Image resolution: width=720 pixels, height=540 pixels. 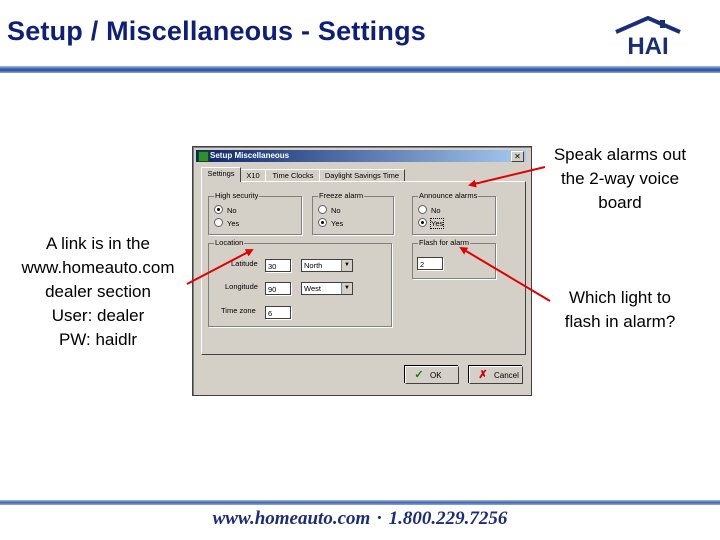 I want to click on logo-text: HAI, so click(x=647, y=45).